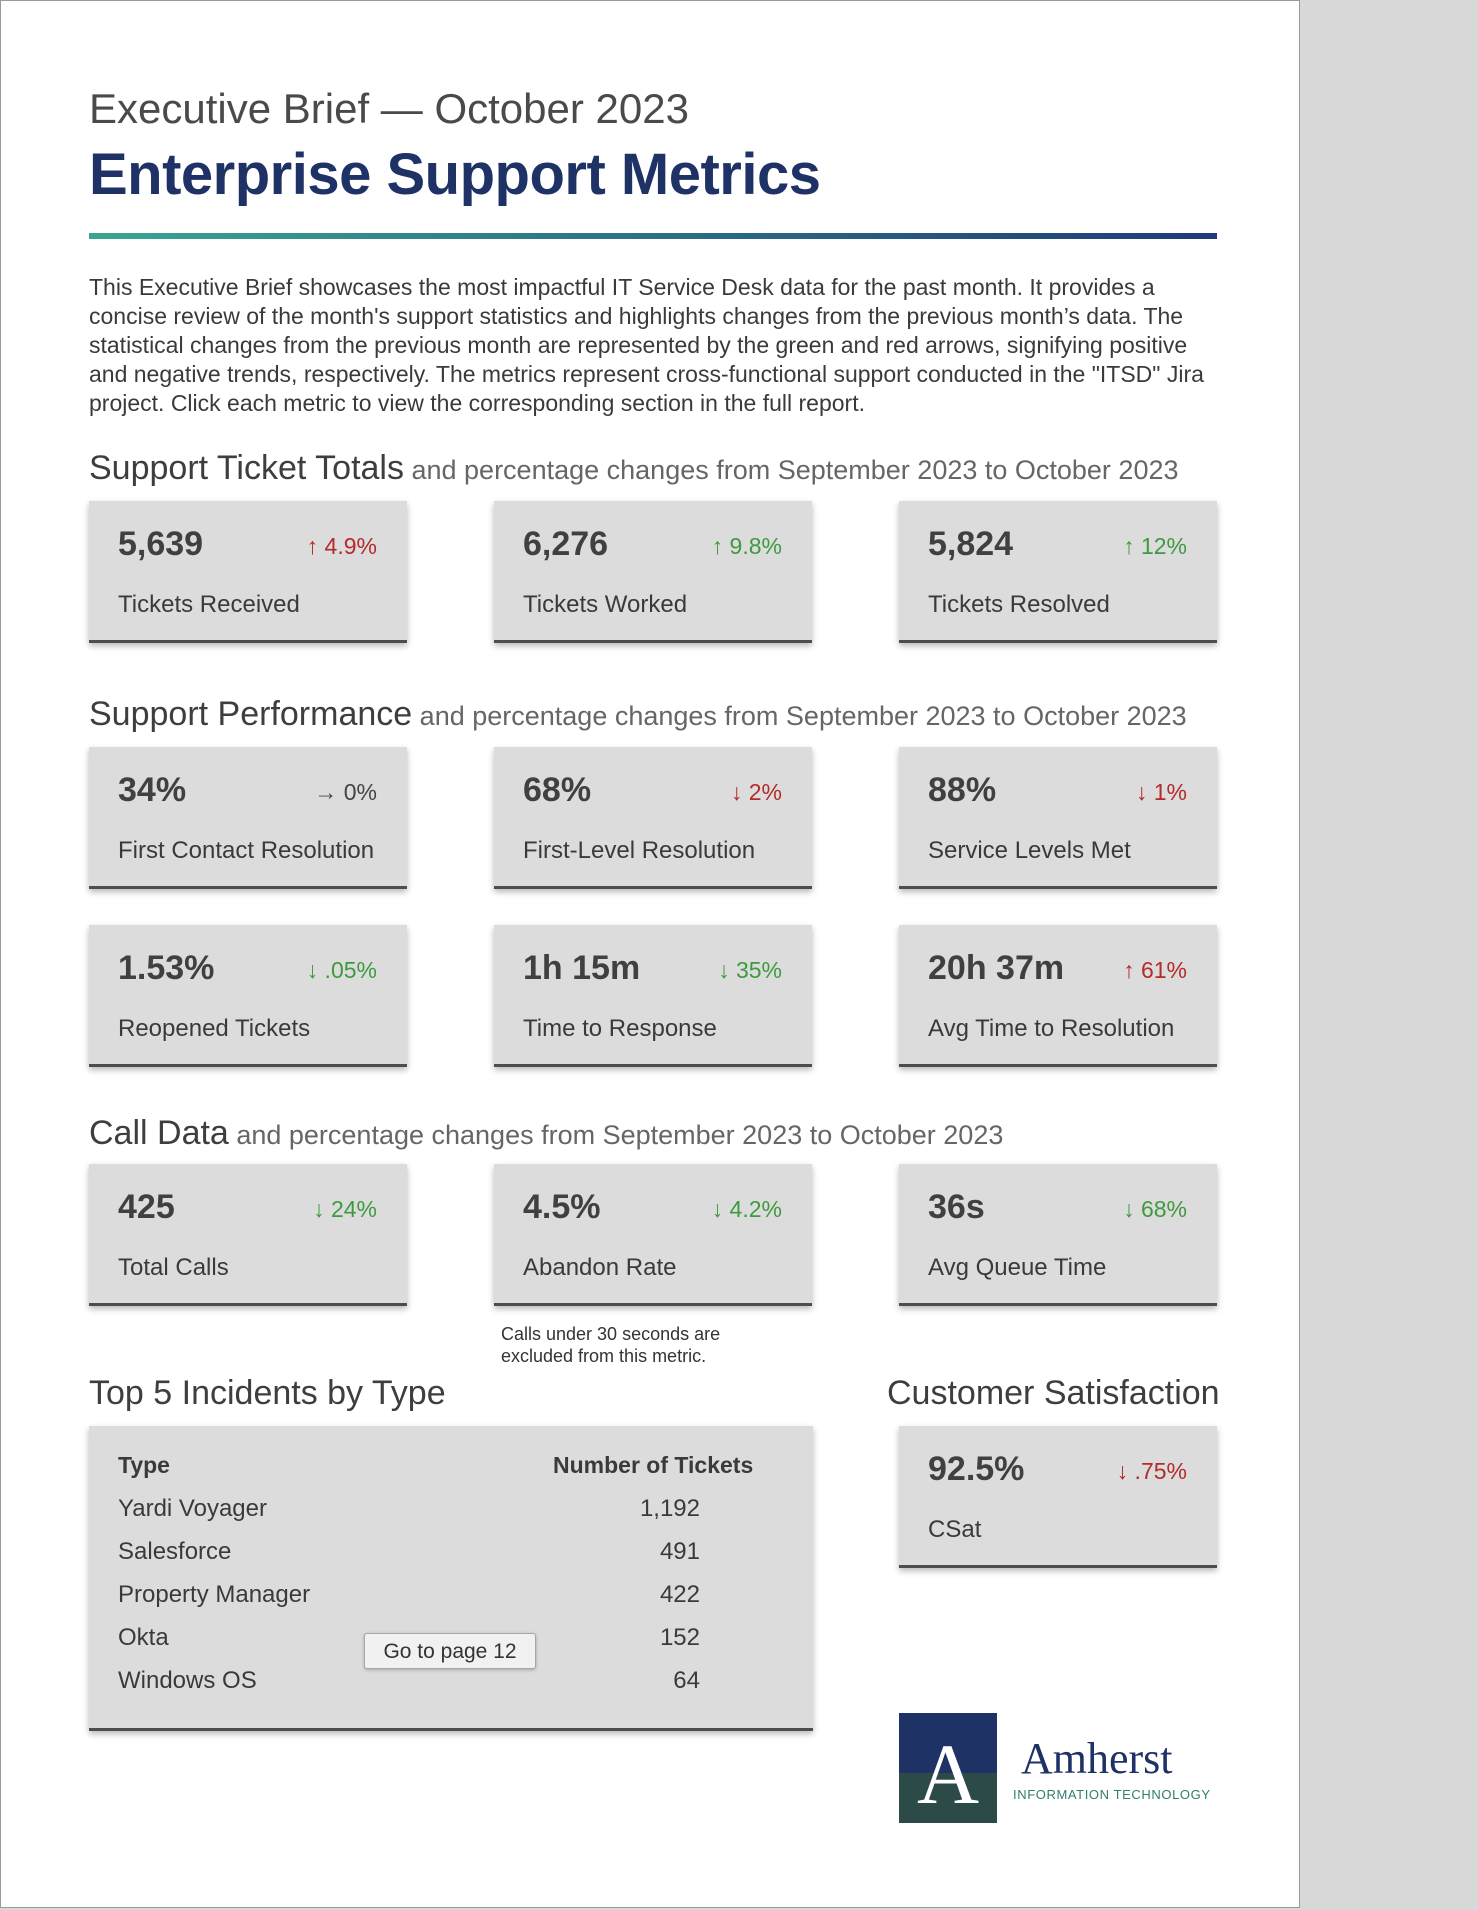  What do you see at coordinates (956, 1207) in the screenshot?
I see `metric-value: 36s` at bounding box center [956, 1207].